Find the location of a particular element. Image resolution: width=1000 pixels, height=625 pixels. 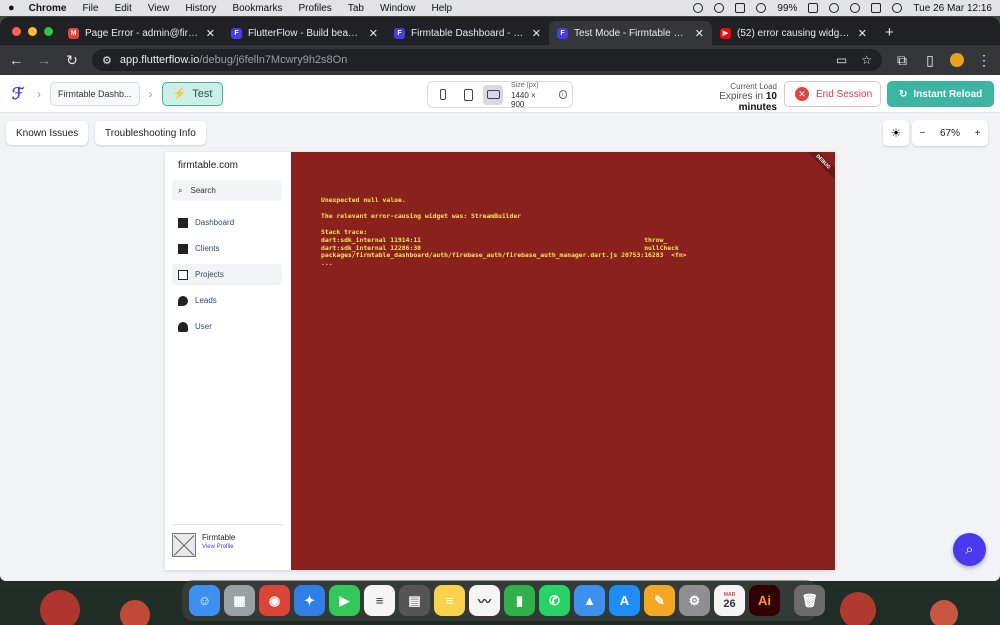

freeform-icon: 〰 is located at coordinates (484, 600).